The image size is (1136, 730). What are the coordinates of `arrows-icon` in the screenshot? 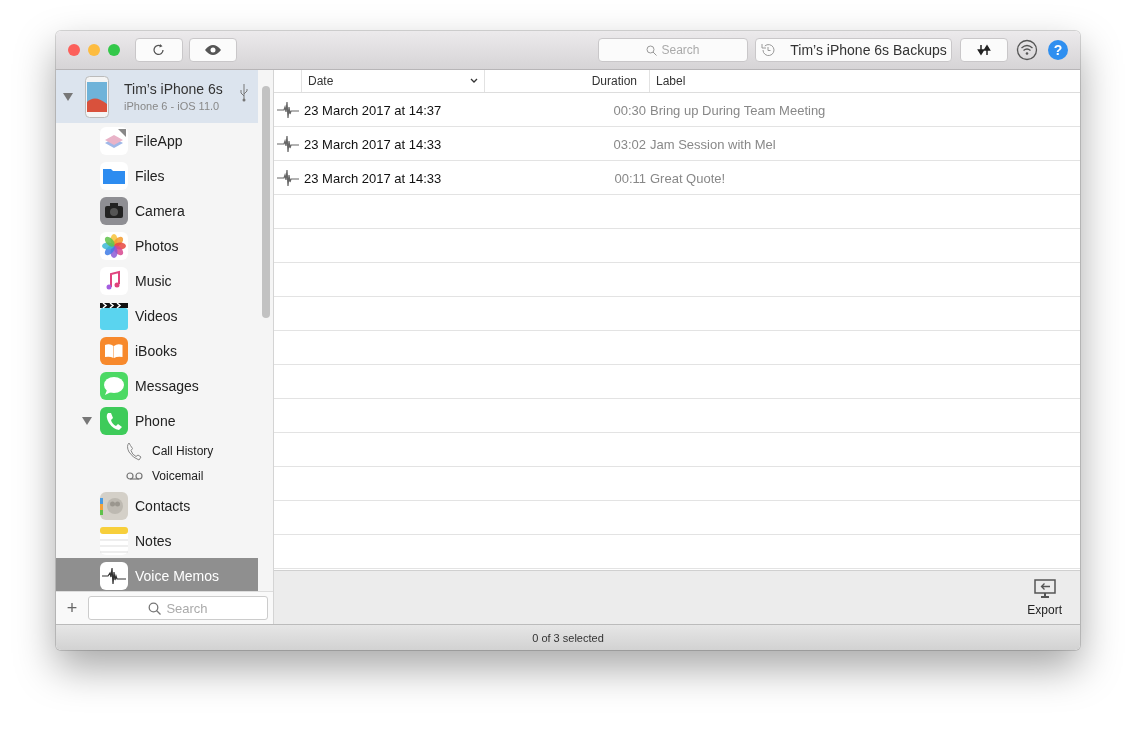 It's located at (984, 50).